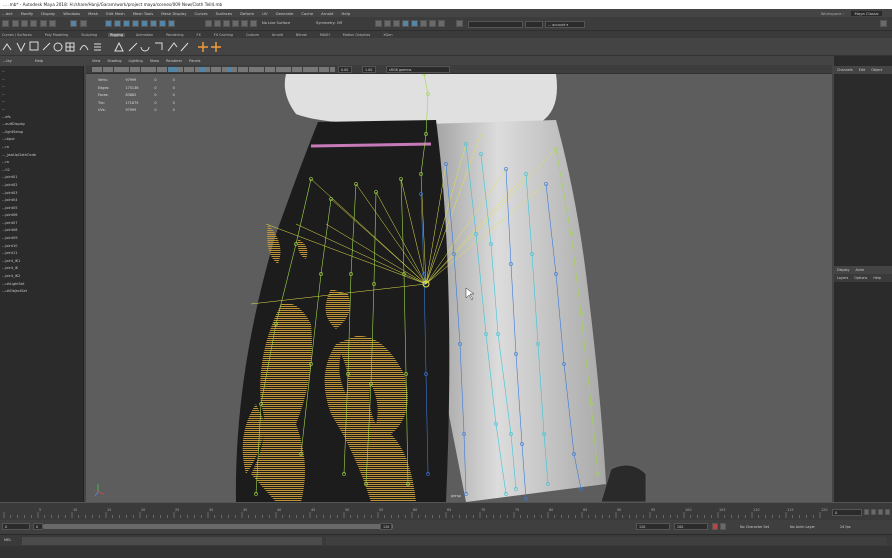 This screenshot has width=892, height=558. I want to click on menu-item: Arnold, so click(327, 13).